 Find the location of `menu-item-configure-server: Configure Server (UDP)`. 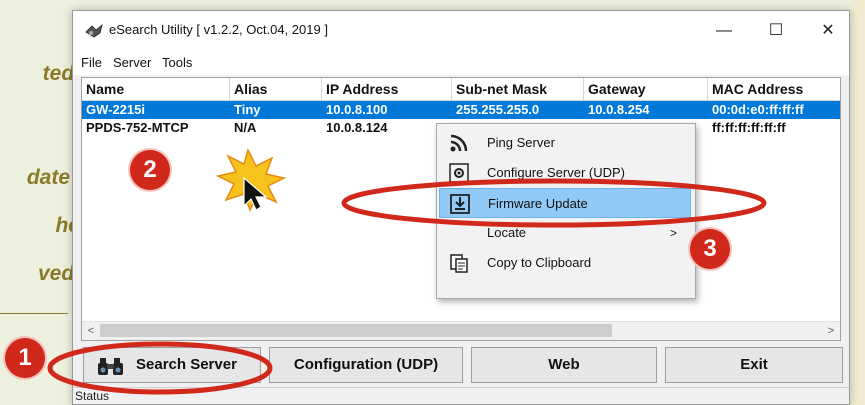

menu-item-configure-server: Configure Server (UDP) is located at coordinates (565, 173).